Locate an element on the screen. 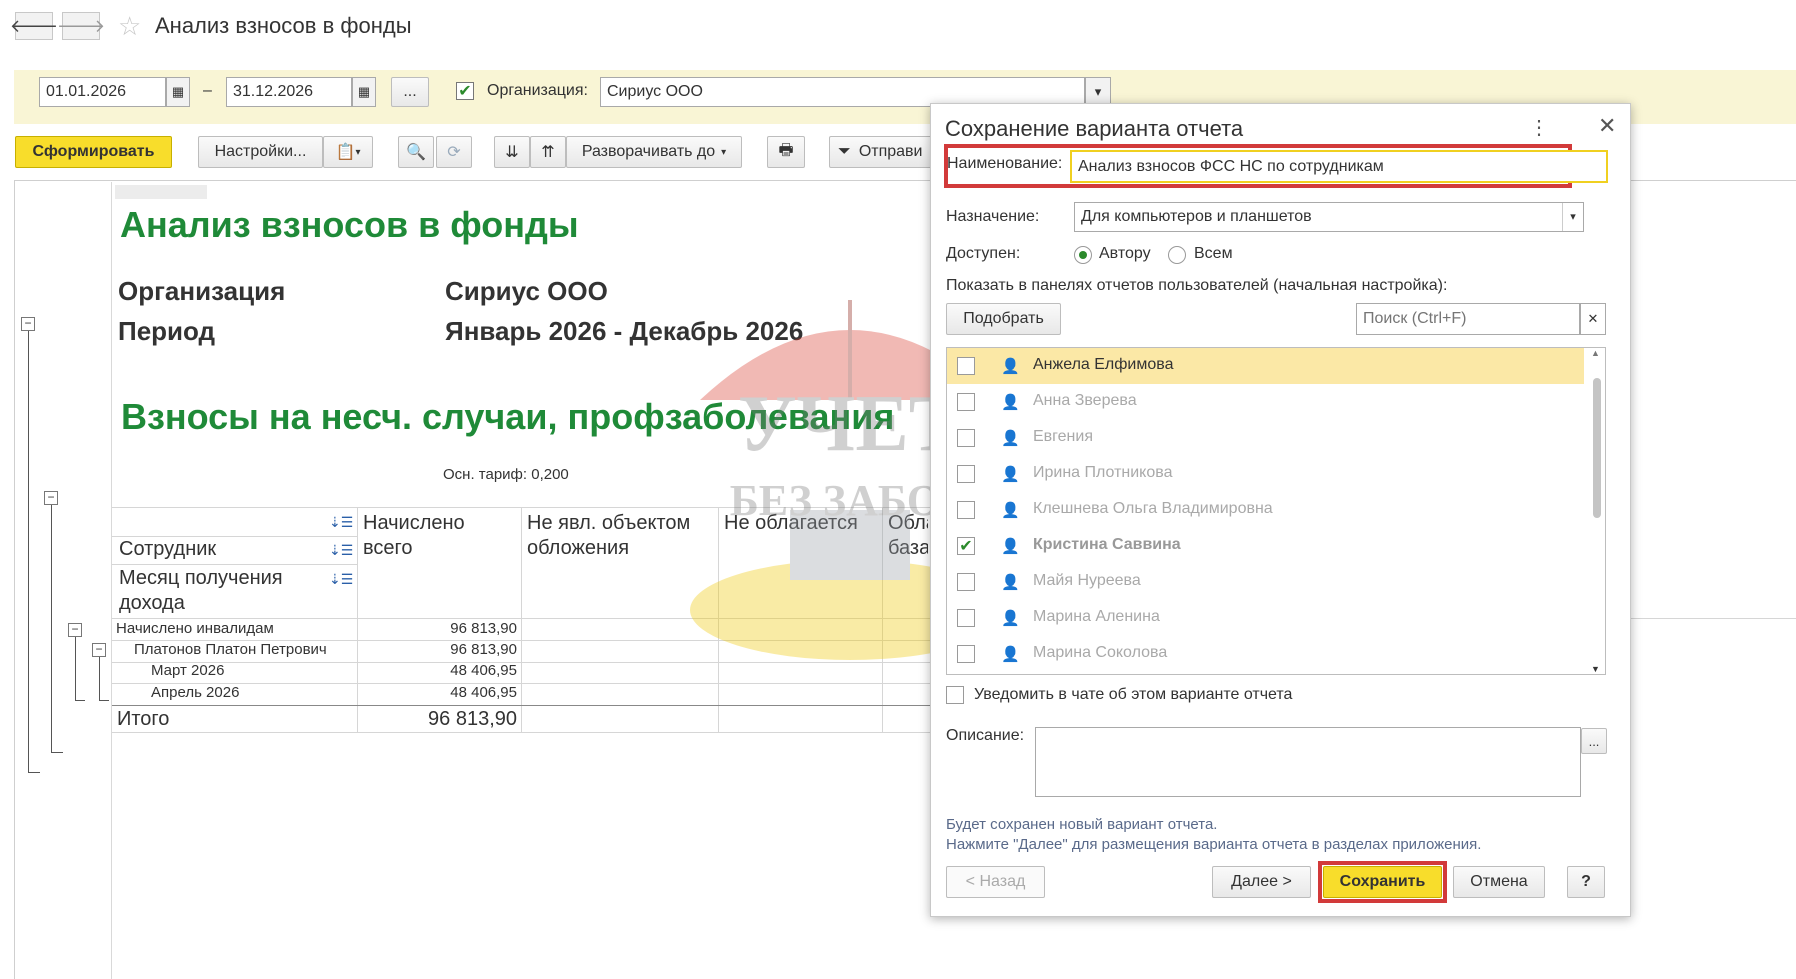 Image resolution: width=1796 pixels, height=979 pixels. available-label: Доступен: is located at coordinates (983, 253).